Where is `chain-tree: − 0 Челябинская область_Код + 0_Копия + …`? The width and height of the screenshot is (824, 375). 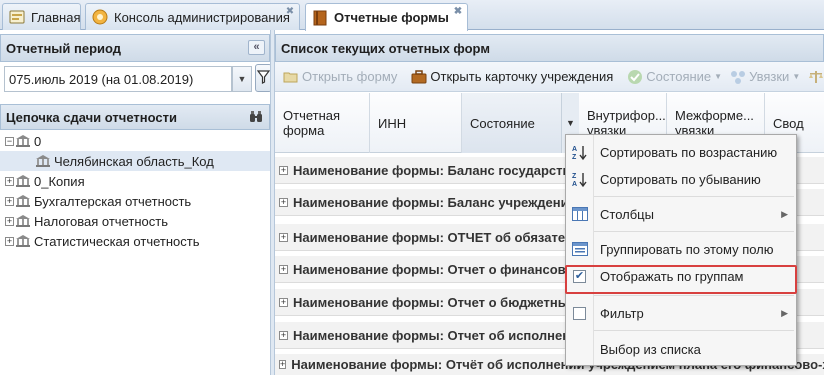 chain-tree: − 0 Челябинская область_Код + 0_Копия + … is located at coordinates (135, 191).